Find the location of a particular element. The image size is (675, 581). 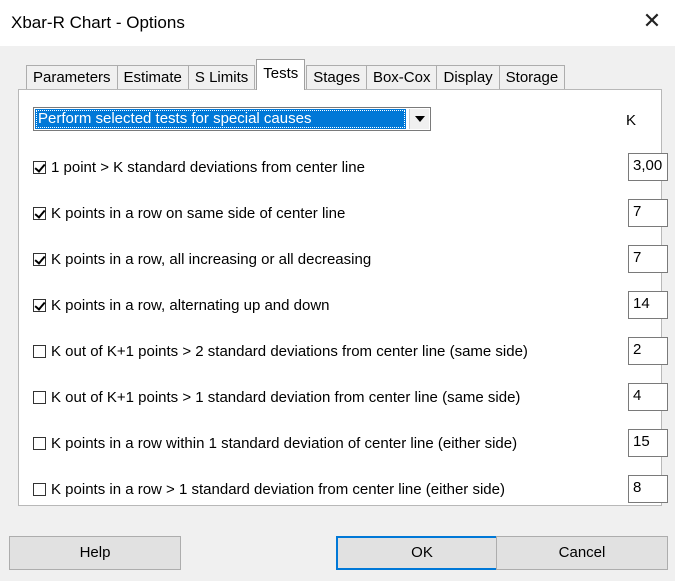

tab-box-cox: Box-Cox is located at coordinates (401, 77).